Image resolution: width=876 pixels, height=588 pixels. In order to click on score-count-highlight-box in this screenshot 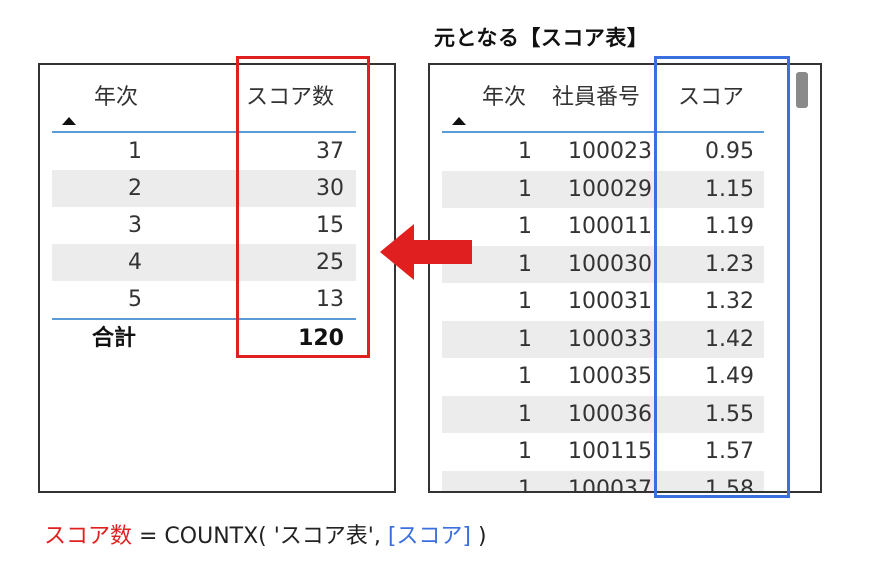, I will do `click(303, 207)`.